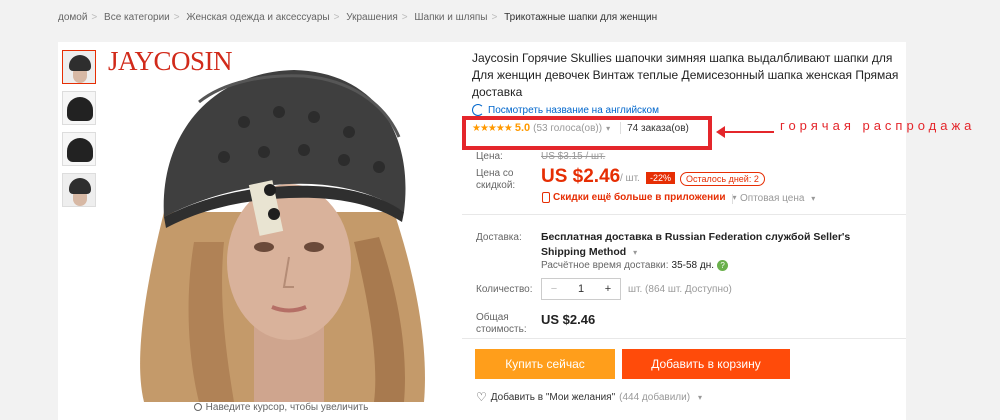 Image resolution: width=1000 pixels, height=420 pixels. What do you see at coordinates (581, 17) in the screenshot?
I see `breadcrumb-current: Трикотажные шапки для женщин` at bounding box center [581, 17].